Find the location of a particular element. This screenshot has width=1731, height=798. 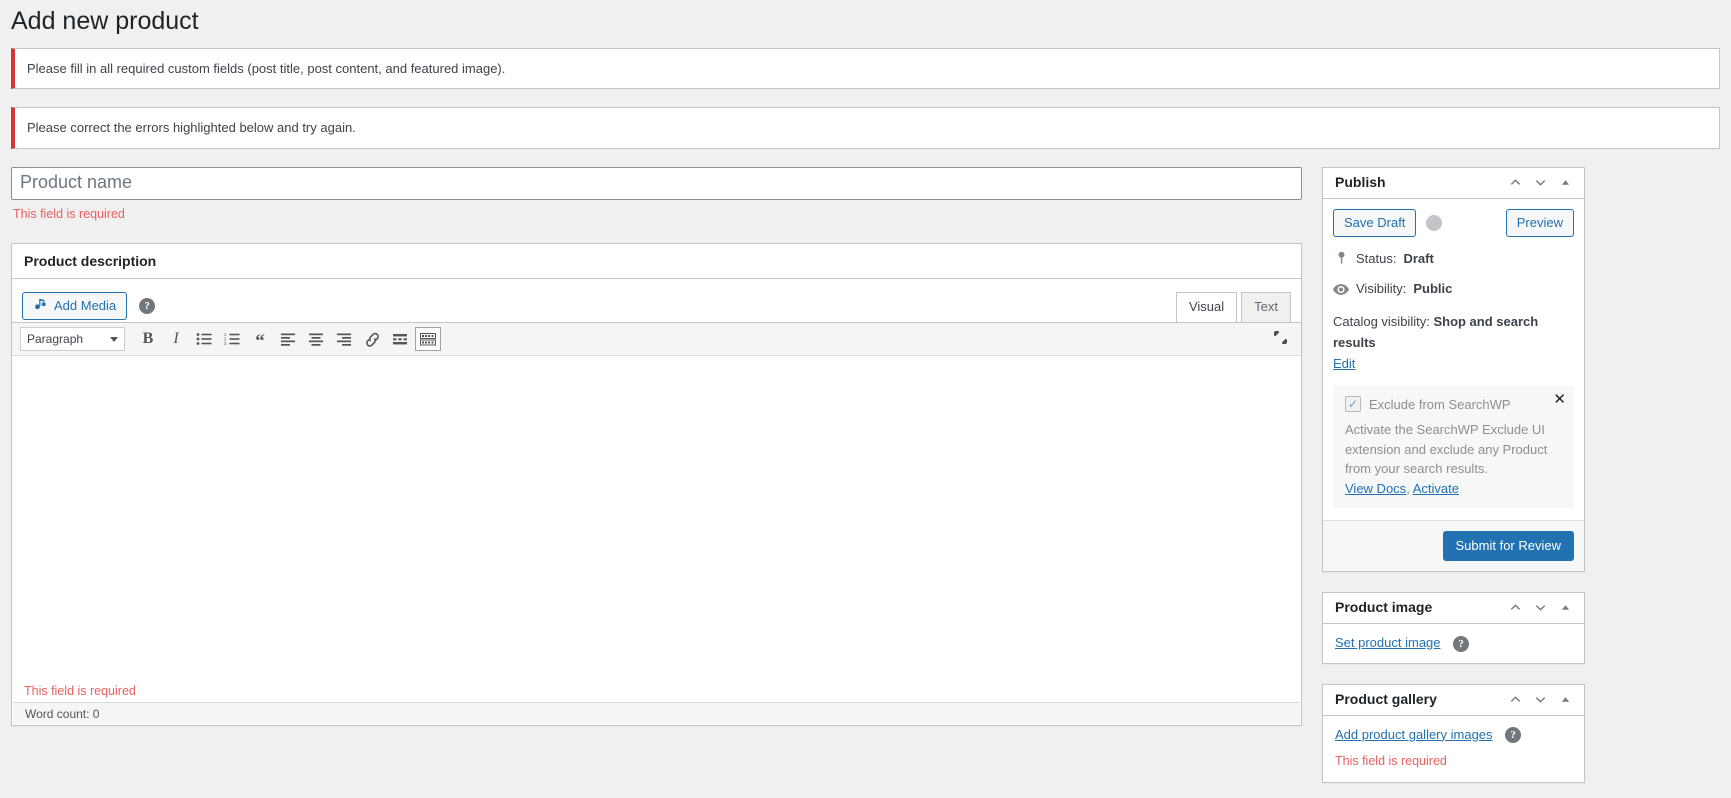

visibility-row: Visibility: Public is located at coordinates (1453, 290).